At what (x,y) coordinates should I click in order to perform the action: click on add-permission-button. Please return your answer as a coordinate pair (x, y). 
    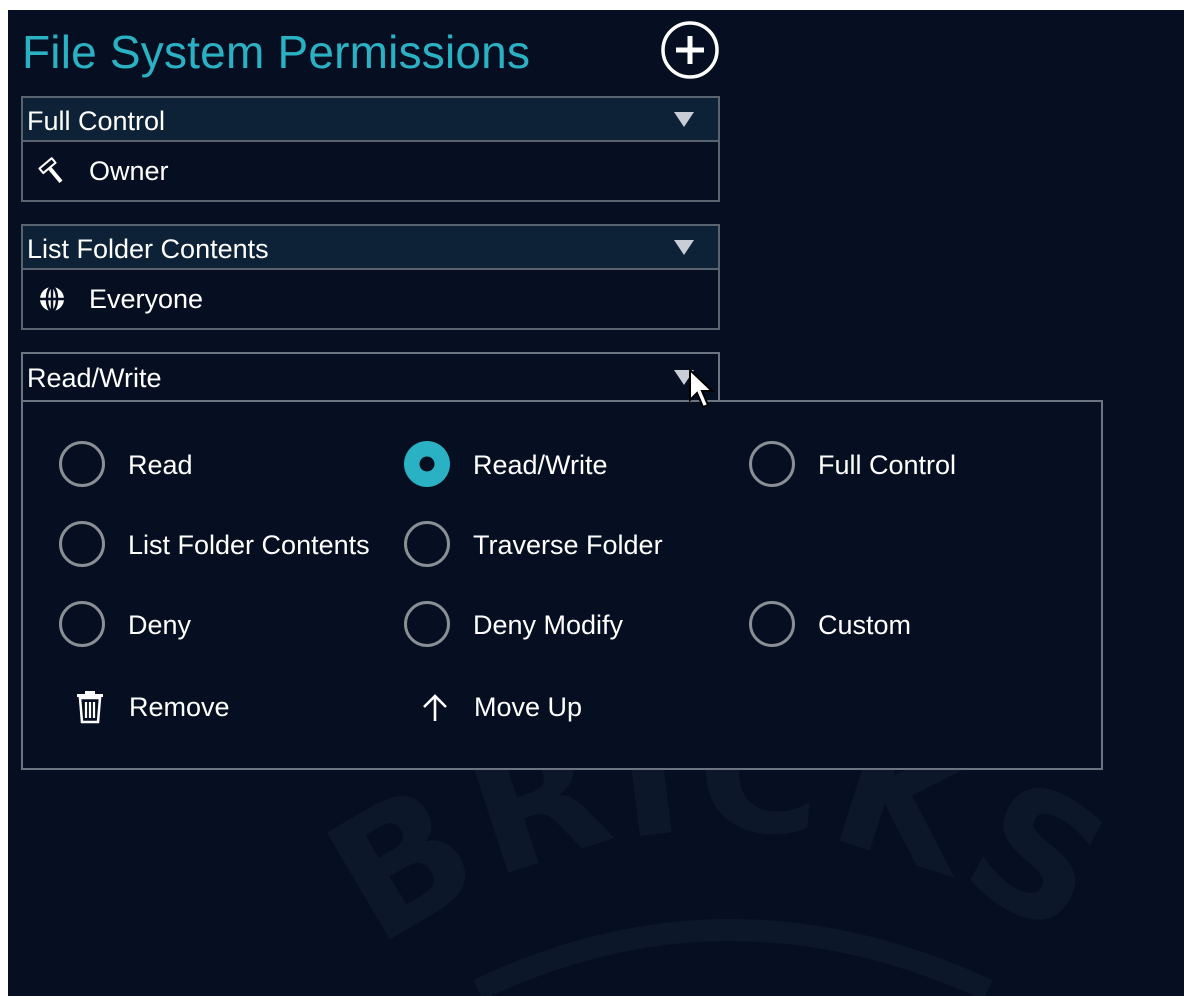
    Looking at the image, I should click on (690, 50).